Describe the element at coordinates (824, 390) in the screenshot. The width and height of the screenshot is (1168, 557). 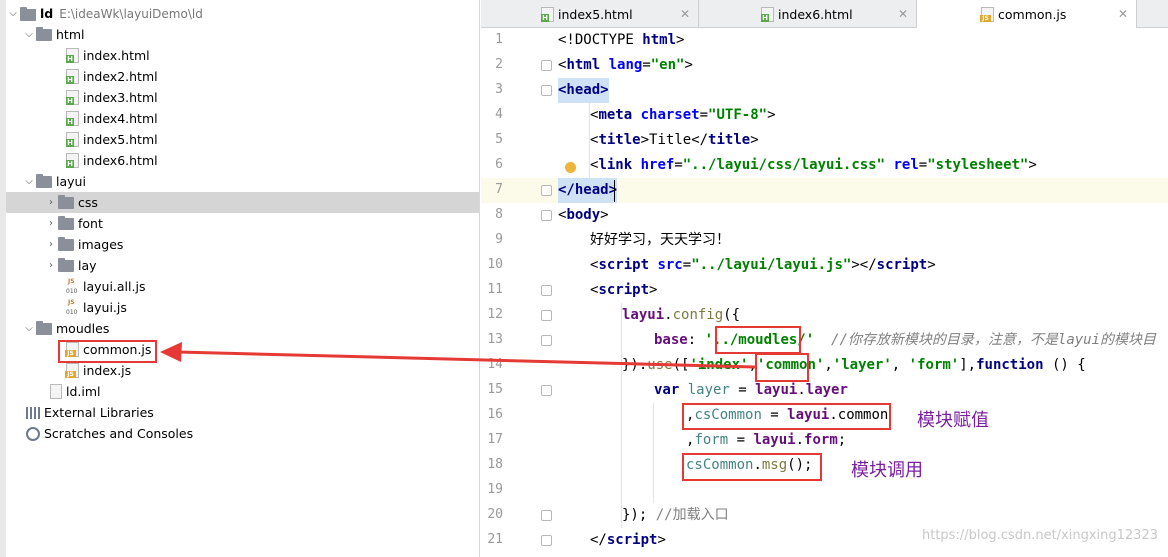
I see `code-line-15: var layer = layui.layer` at that location.